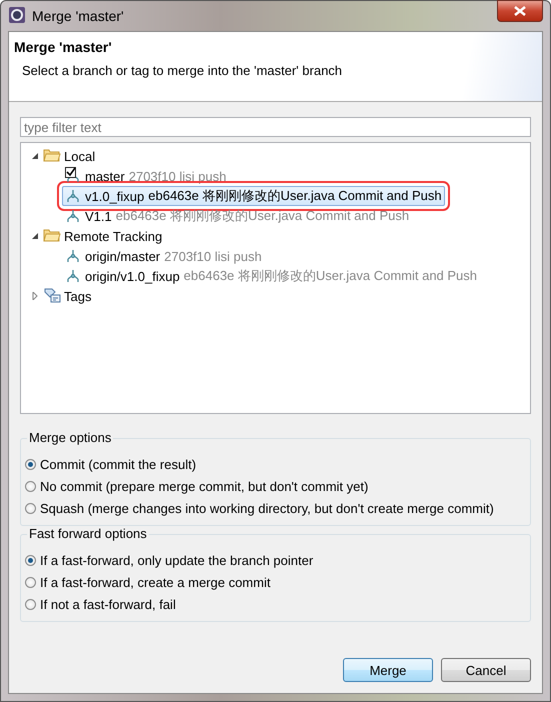 This screenshot has height=702, width=551. I want to click on branch-item: V1.1 eb6463e 将刚刚修改的User.java Commit and Push, so click(237, 216).